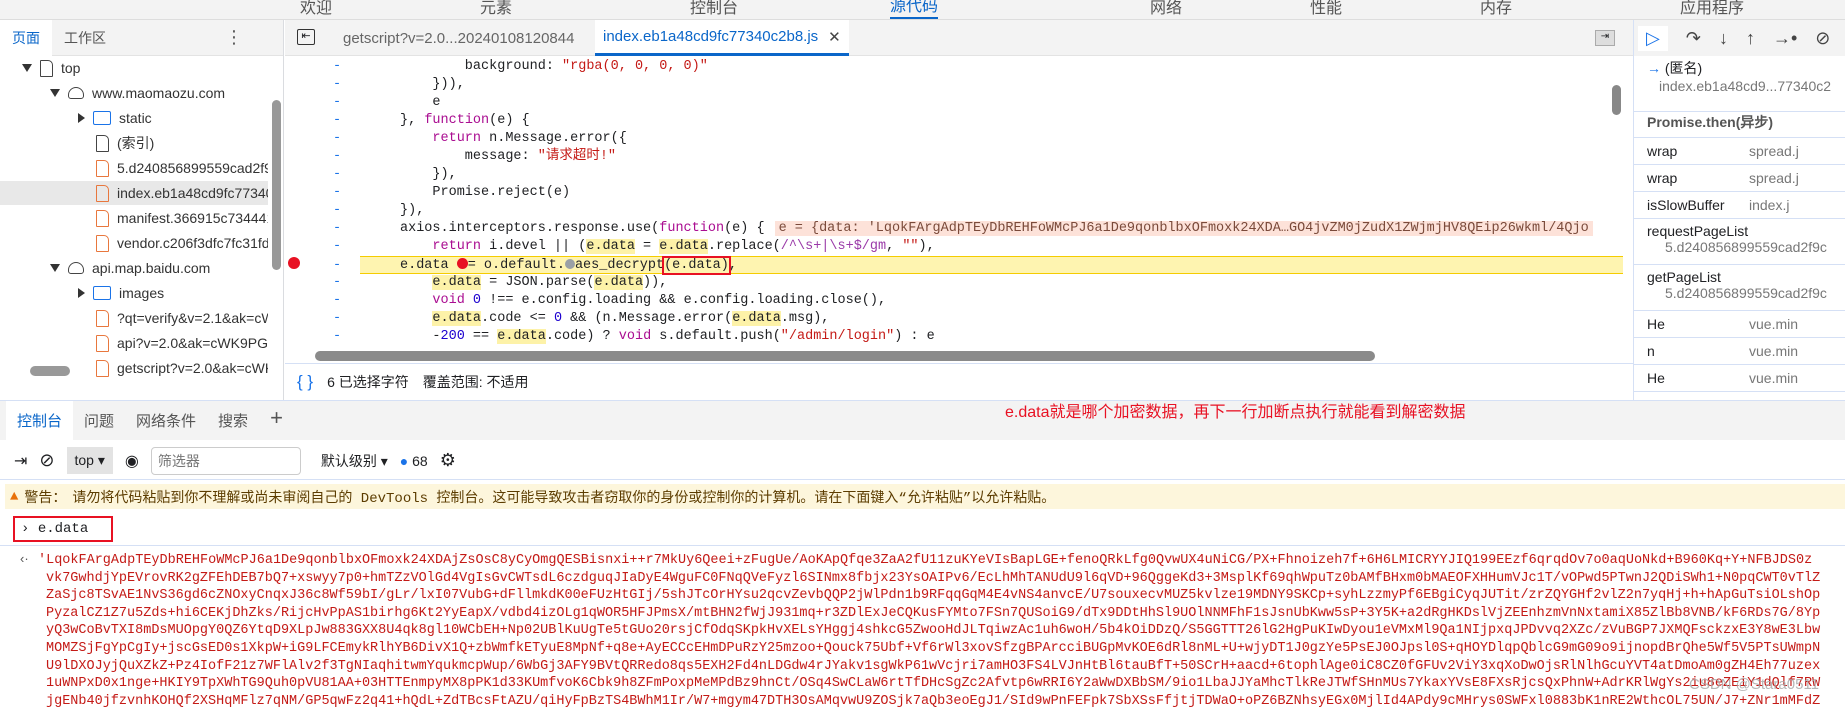  What do you see at coordinates (448, 460) in the screenshot?
I see `settings-gear-icon: ⚙` at bounding box center [448, 460].